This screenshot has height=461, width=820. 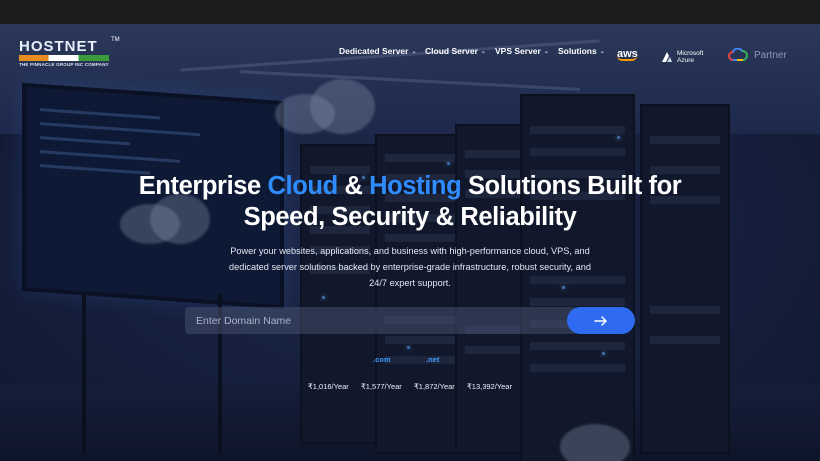 I want to click on headline-ampersand: &, so click(x=353, y=186).